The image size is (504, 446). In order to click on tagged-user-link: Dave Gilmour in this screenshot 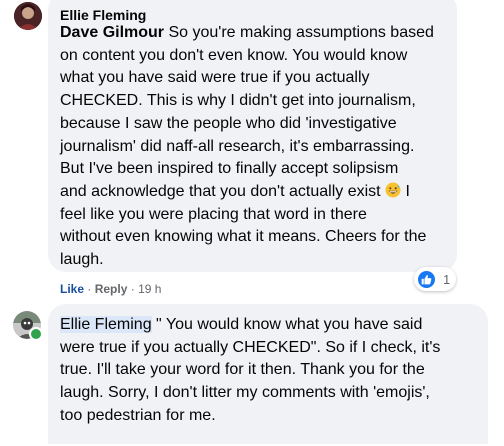, I will do `click(112, 32)`.